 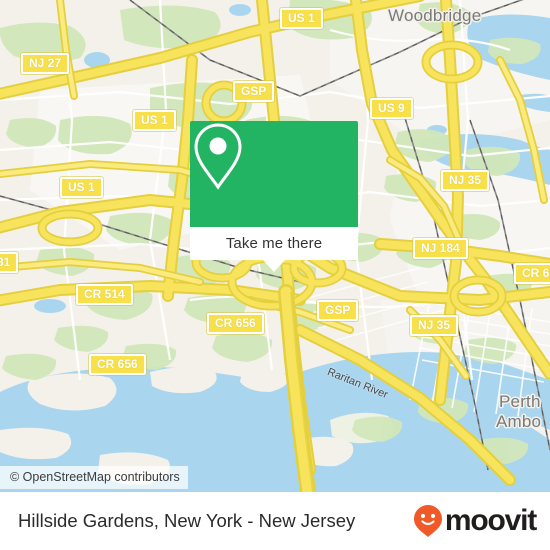 What do you see at coordinates (94, 477) in the screenshot?
I see `osm-attribution: © OpenStreetMap contributors` at bounding box center [94, 477].